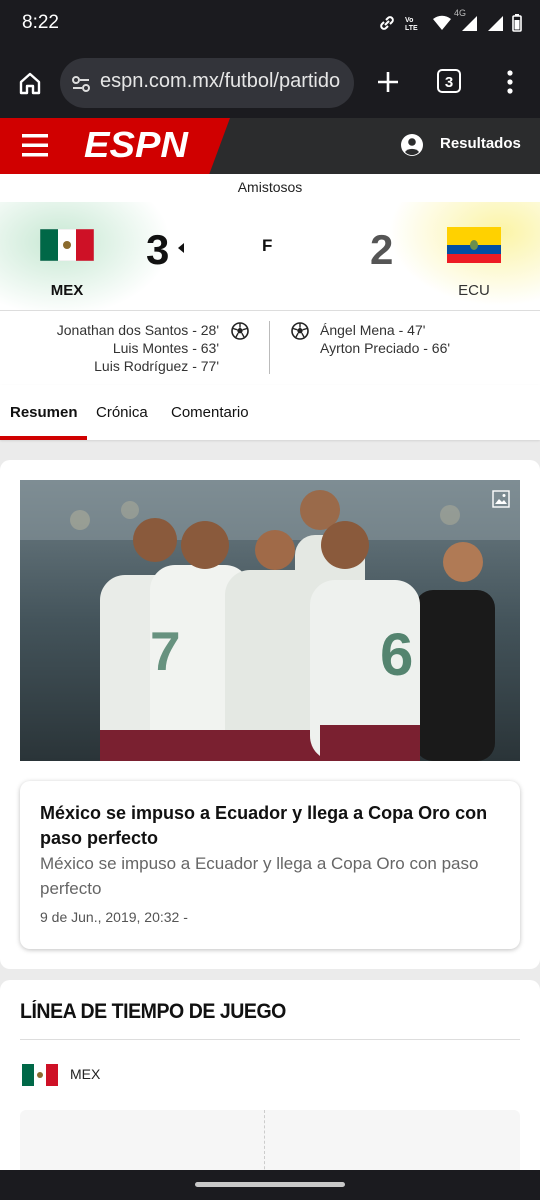 This screenshot has width=540, height=1200. Describe the element at coordinates (122, 412) in the screenshot. I see `tab-cronica: Crónica` at that location.